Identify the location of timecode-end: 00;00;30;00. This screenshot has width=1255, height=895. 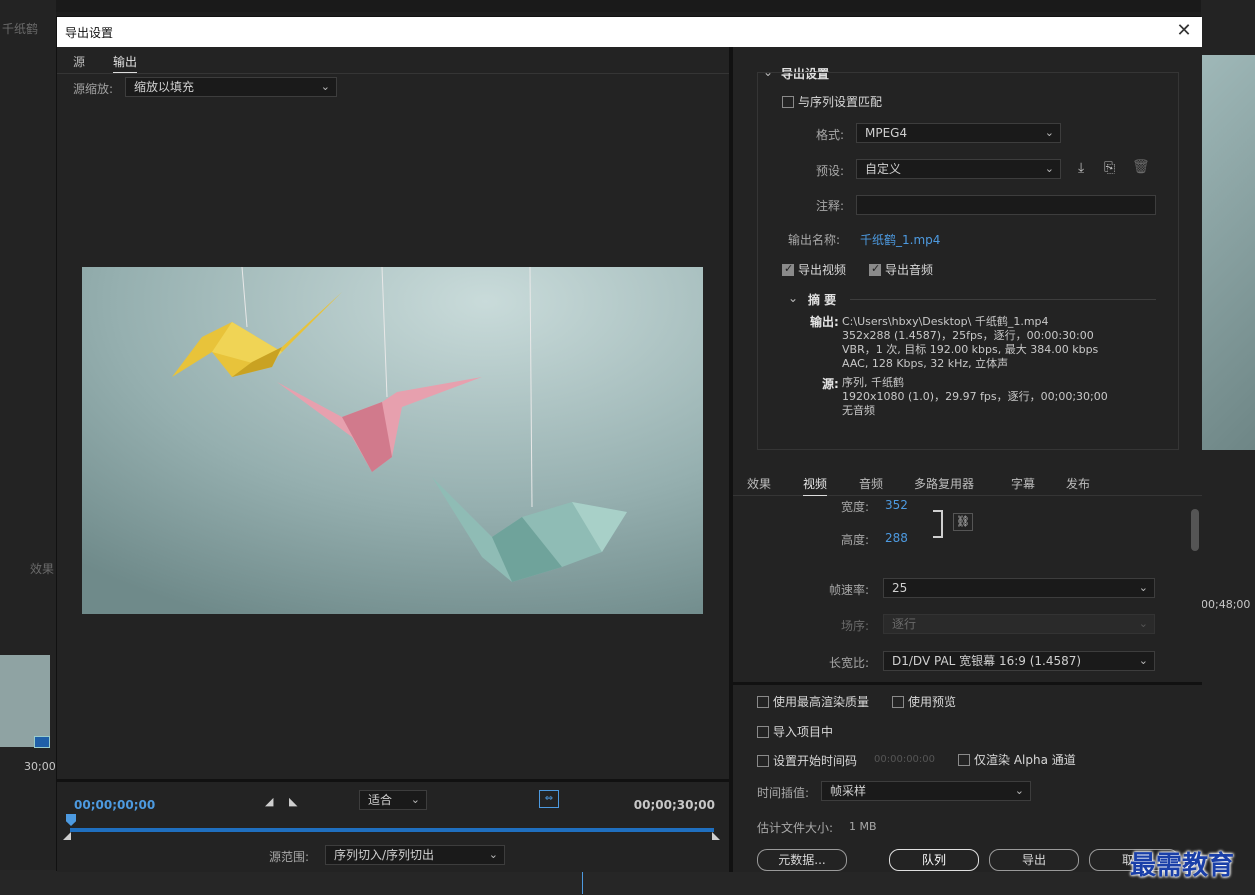
(674, 805).